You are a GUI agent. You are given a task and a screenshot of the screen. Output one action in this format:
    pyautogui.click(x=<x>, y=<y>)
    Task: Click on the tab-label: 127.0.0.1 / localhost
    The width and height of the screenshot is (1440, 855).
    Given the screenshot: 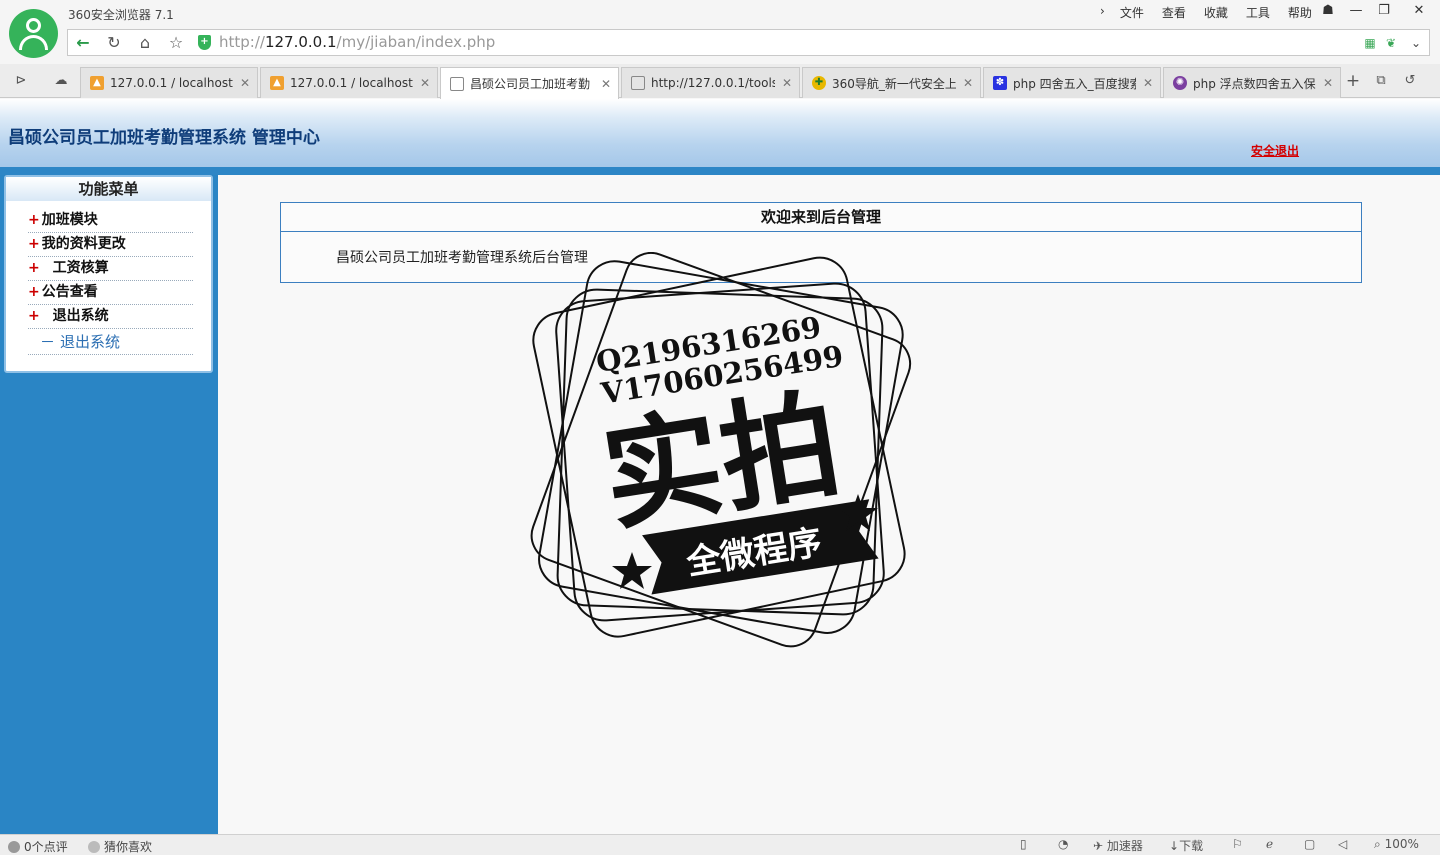 What is the action you would take?
    pyautogui.click(x=171, y=83)
    